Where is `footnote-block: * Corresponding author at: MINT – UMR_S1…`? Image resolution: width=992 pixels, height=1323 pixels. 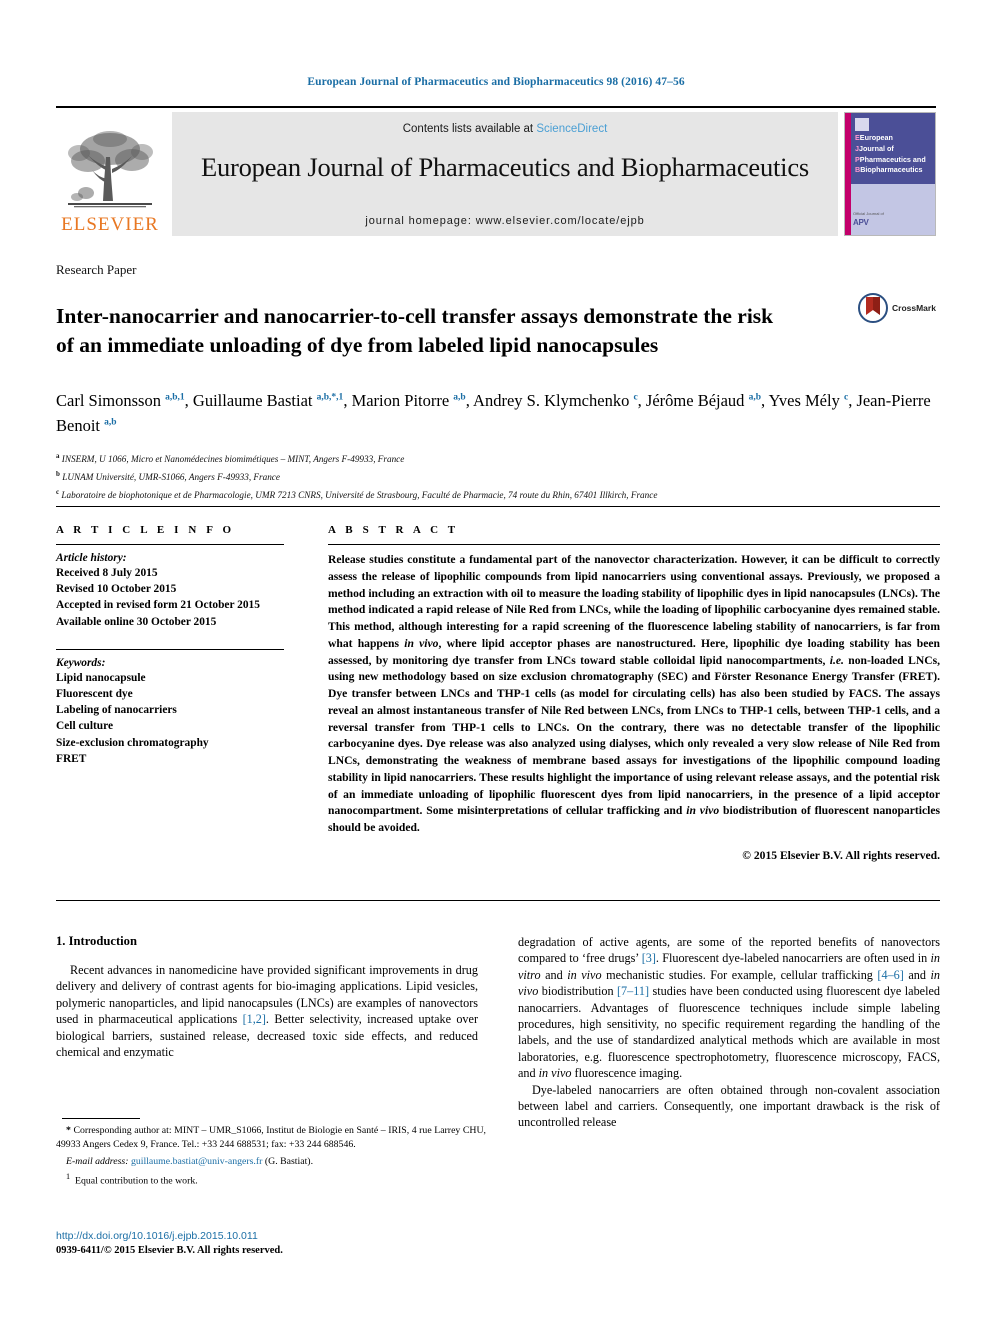
footnote-block: * Corresponding author at: MINT – UMR_S1… is located at coordinates (271, 1157).